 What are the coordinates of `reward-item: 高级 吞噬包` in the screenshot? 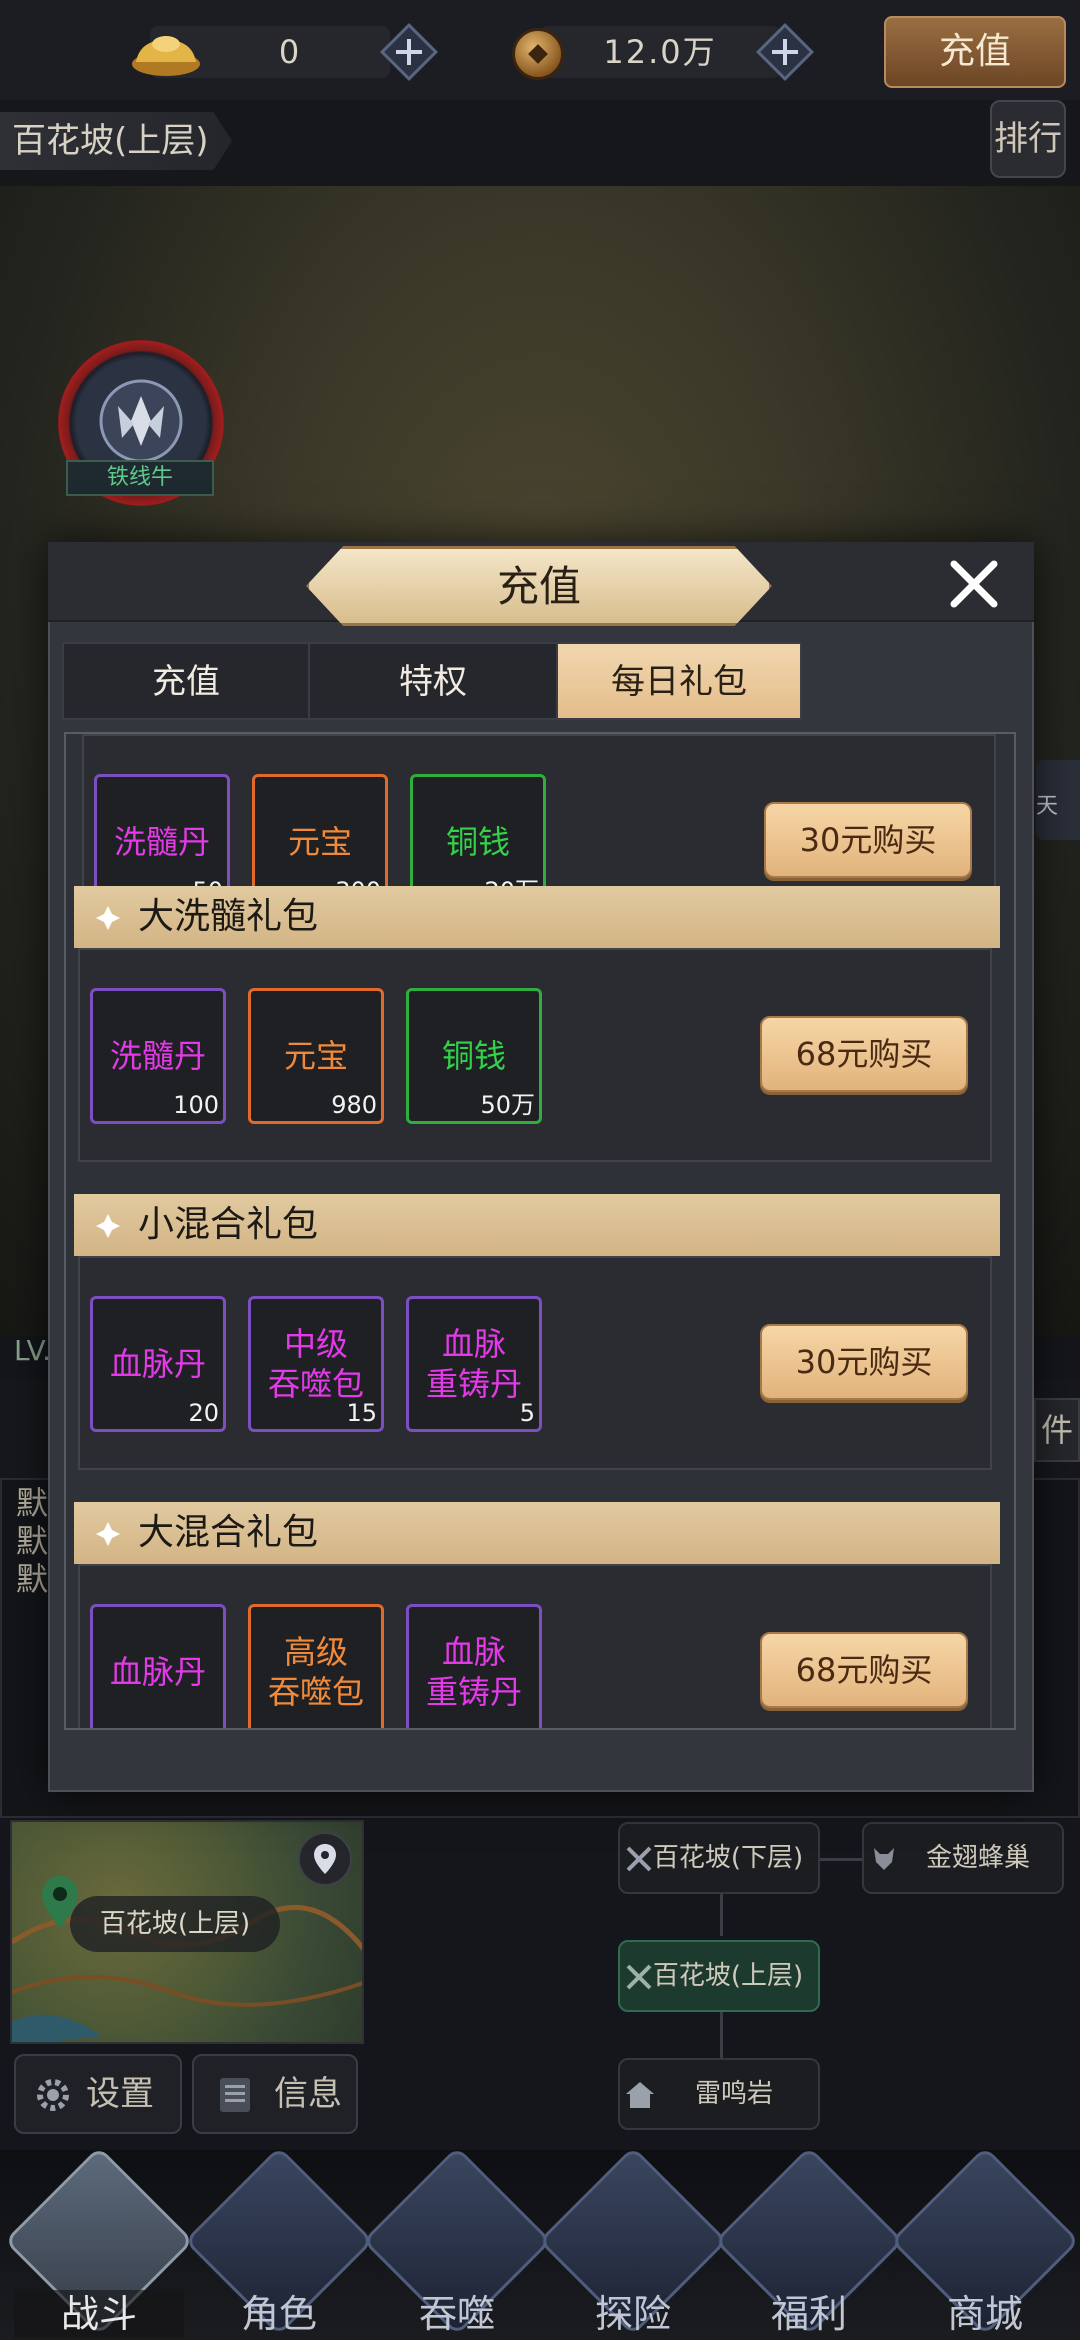 It's located at (316, 1666).